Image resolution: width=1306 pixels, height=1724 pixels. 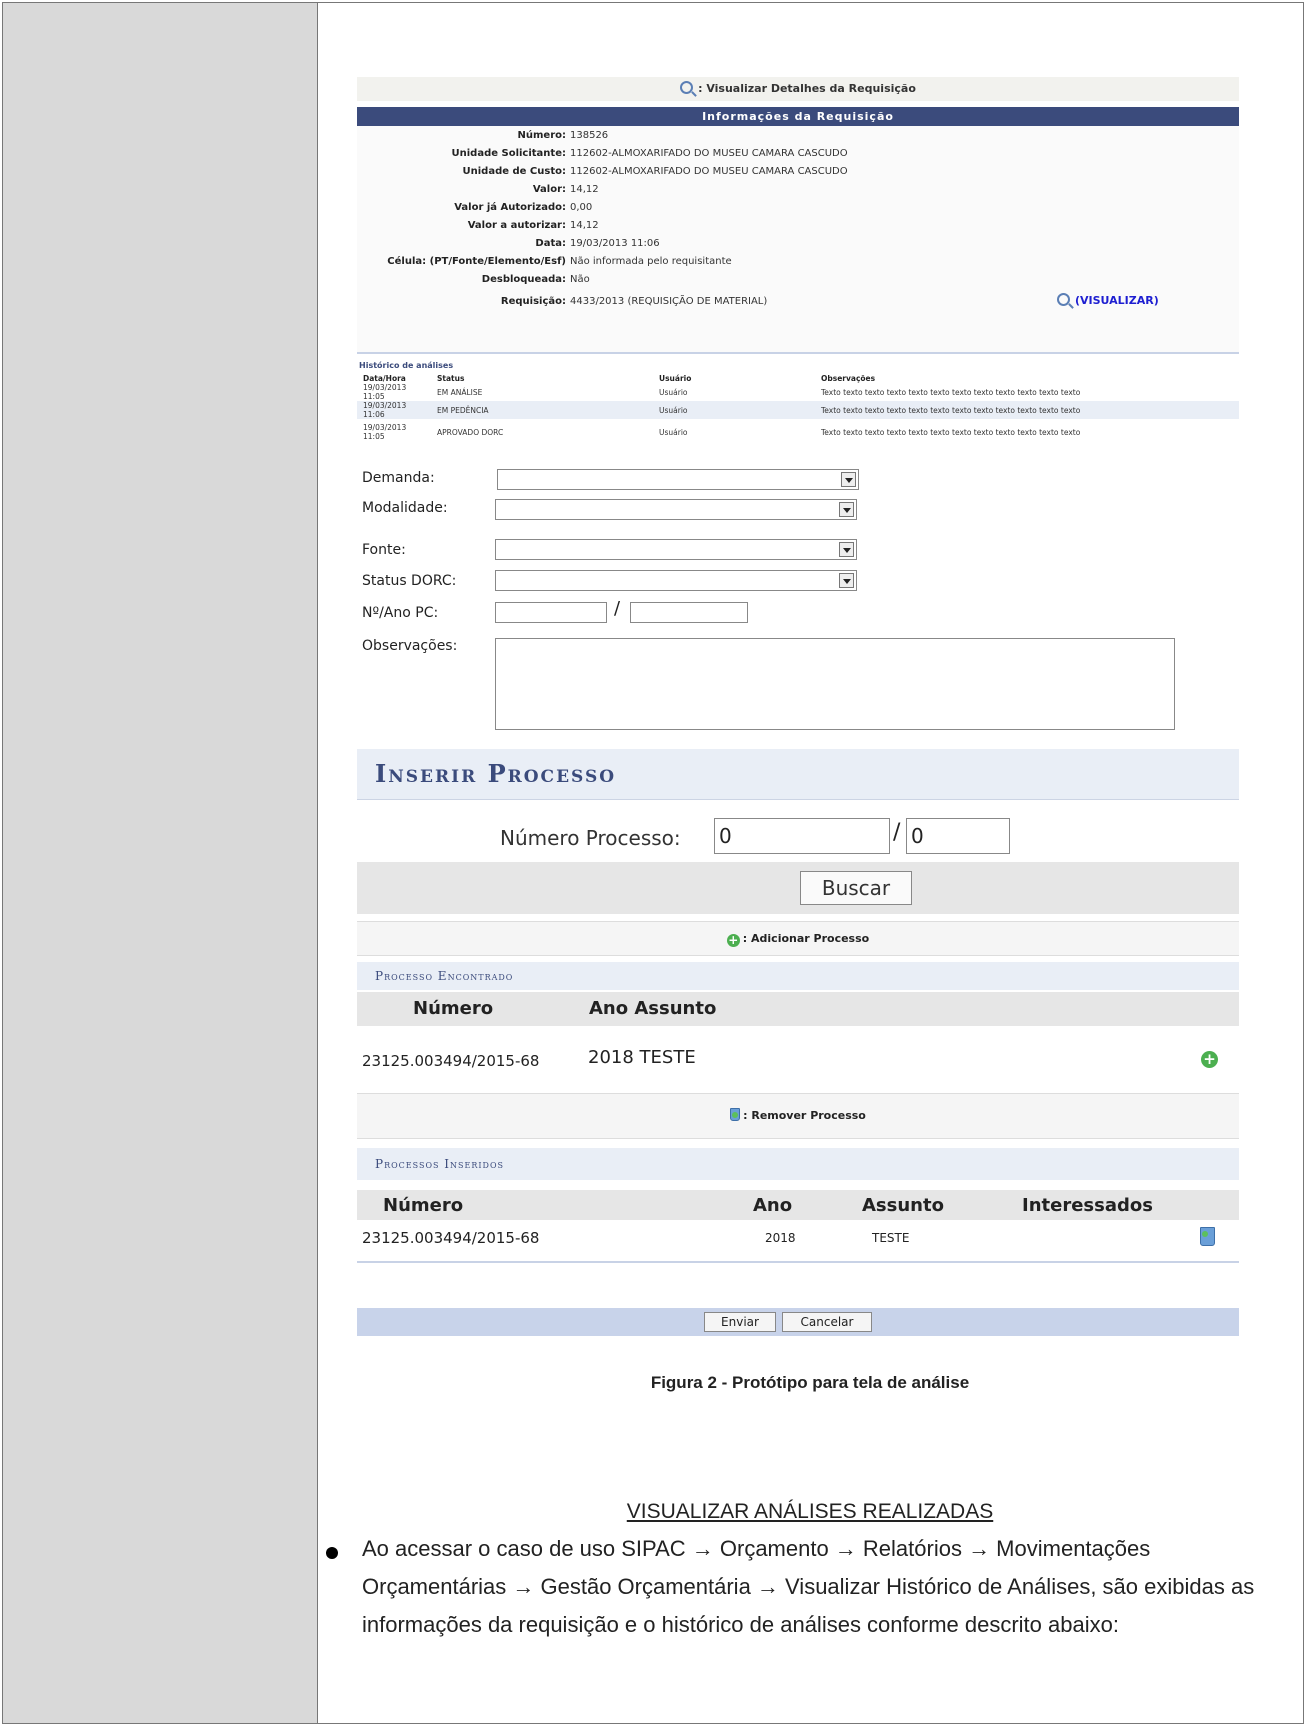 What do you see at coordinates (798, 1262) in the screenshot?
I see `divider` at bounding box center [798, 1262].